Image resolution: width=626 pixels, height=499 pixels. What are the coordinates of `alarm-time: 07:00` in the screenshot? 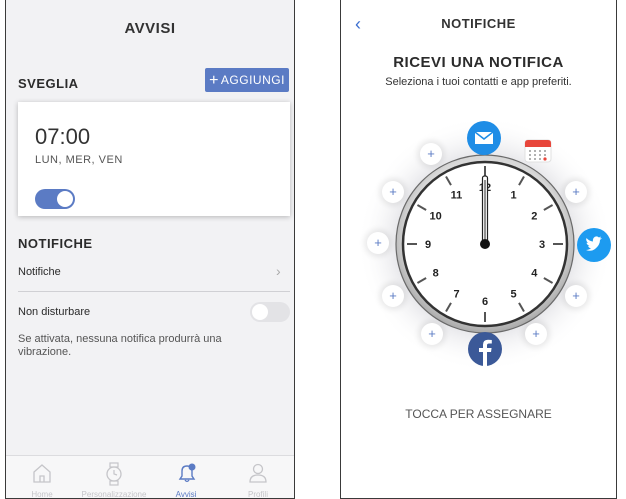 It's located at (63, 136).